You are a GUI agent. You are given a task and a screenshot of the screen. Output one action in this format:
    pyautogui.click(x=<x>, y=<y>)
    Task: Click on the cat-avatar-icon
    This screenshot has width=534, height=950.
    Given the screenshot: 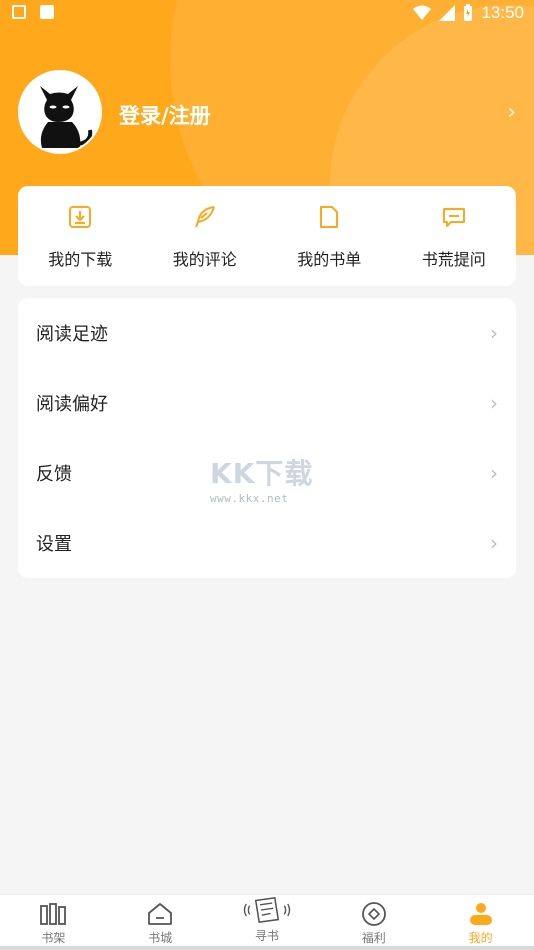 What is the action you would take?
    pyautogui.click(x=60, y=112)
    